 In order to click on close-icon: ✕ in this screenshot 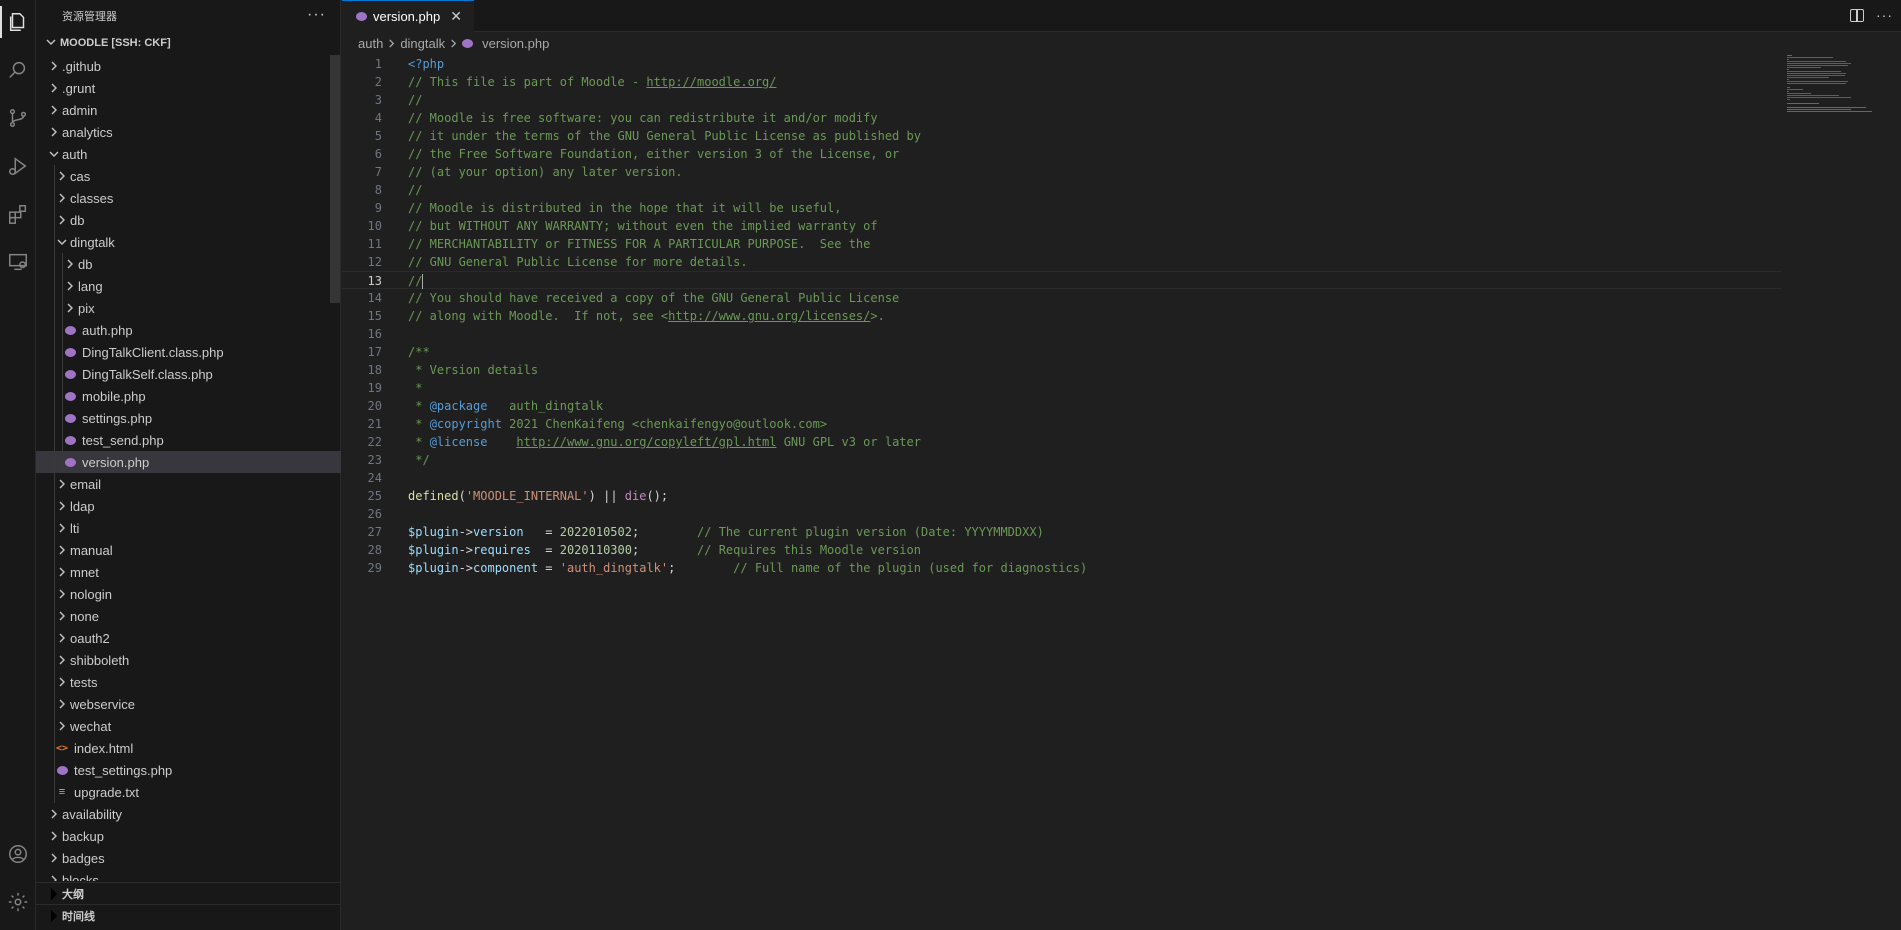, I will do `click(456, 16)`.